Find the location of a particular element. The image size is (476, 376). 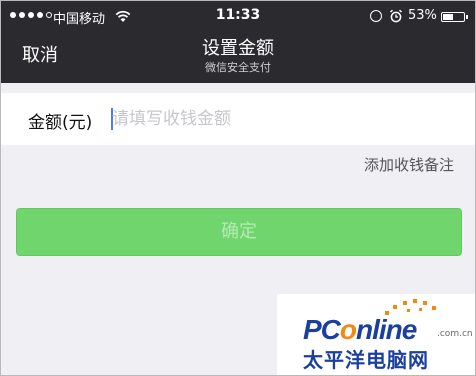

status-bar: 中国移动 11:33 53% is located at coordinates (238, 16).